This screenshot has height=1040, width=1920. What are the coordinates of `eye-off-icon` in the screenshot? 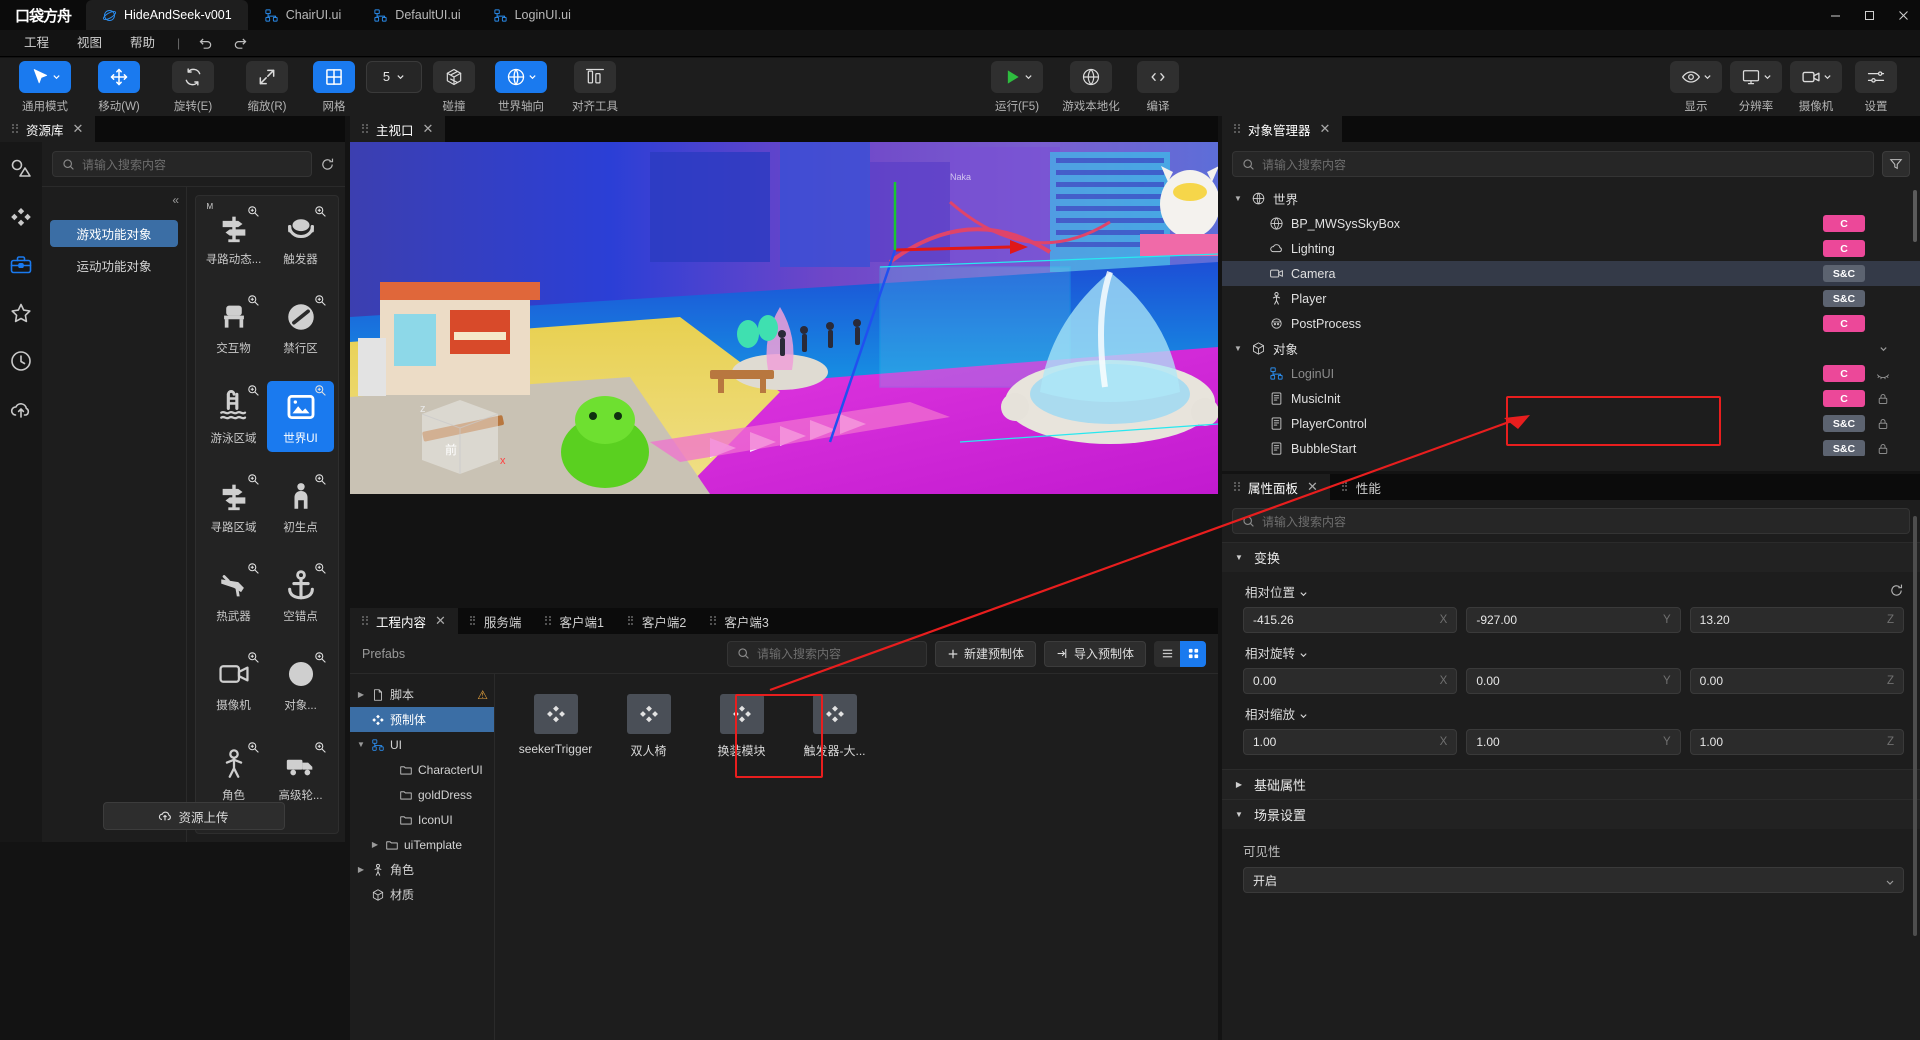 It's located at (1883, 374).